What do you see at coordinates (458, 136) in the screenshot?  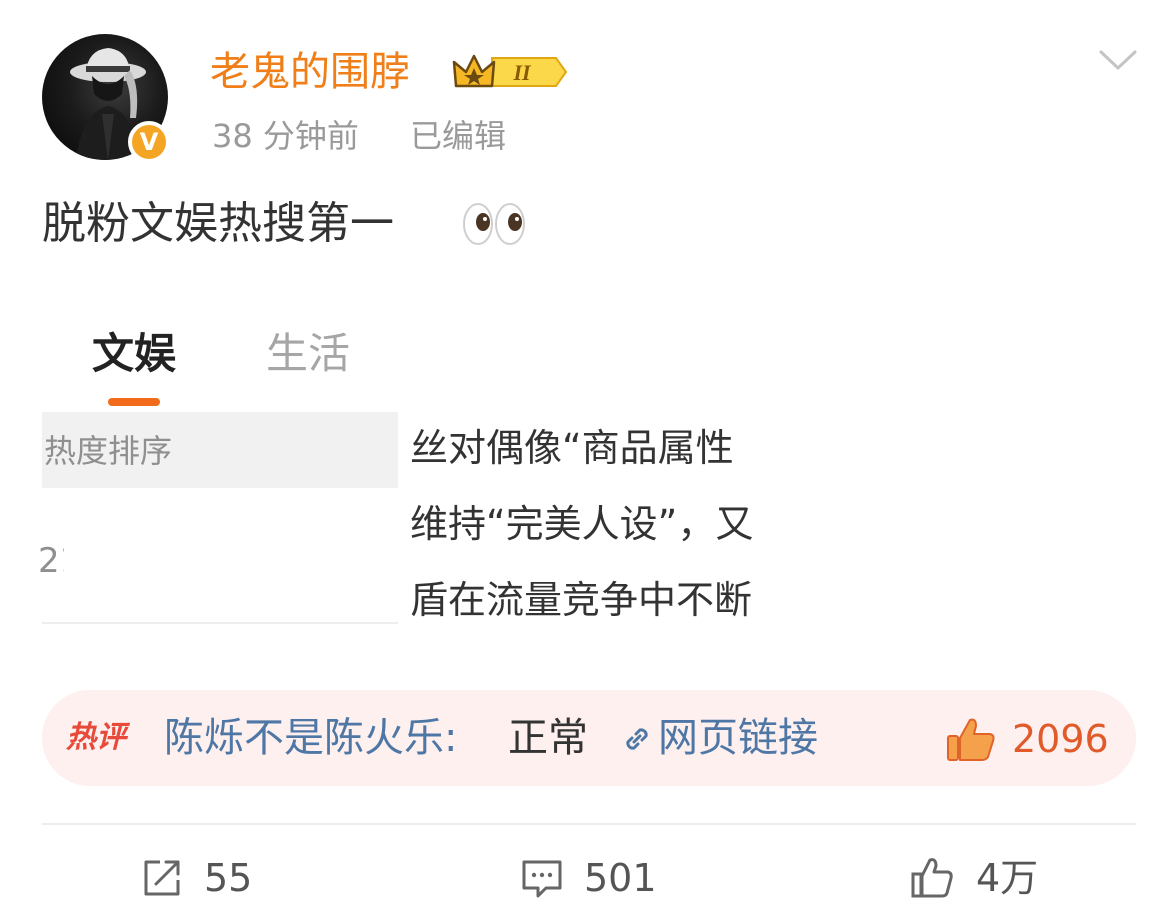 I see `edited-label: 已编辑` at bounding box center [458, 136].